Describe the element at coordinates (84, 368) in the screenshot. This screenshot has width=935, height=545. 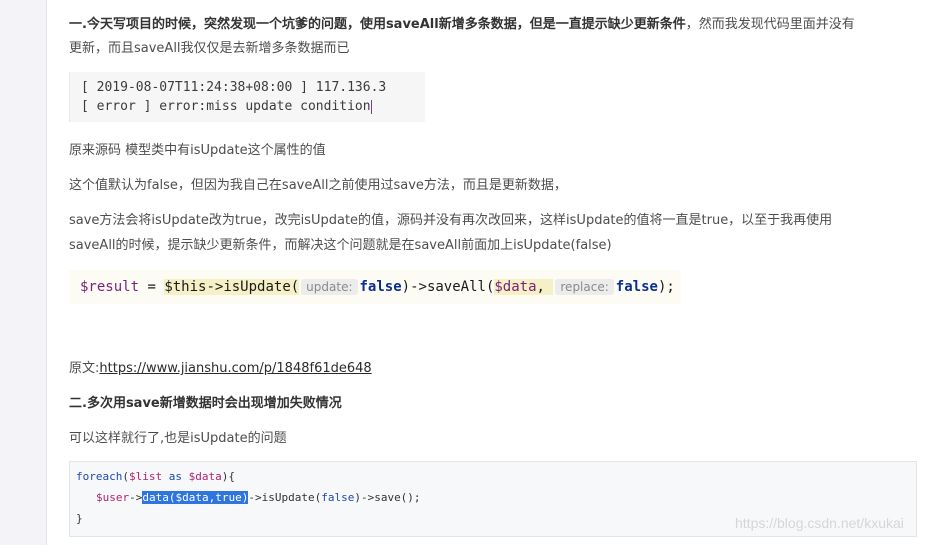
I see `source-label: 原文:` at that location.